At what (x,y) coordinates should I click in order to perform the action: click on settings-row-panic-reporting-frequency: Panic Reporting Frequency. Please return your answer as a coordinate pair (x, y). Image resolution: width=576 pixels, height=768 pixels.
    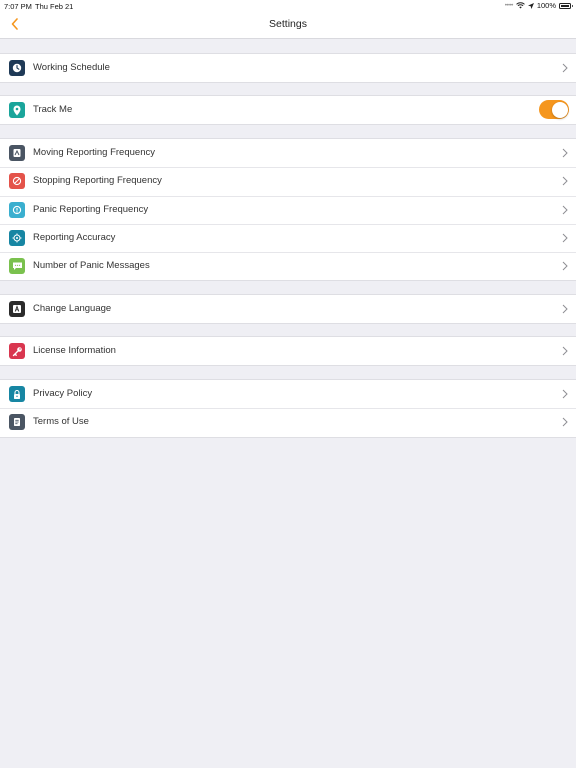
    Looking at the image, I should click on (288, 209).